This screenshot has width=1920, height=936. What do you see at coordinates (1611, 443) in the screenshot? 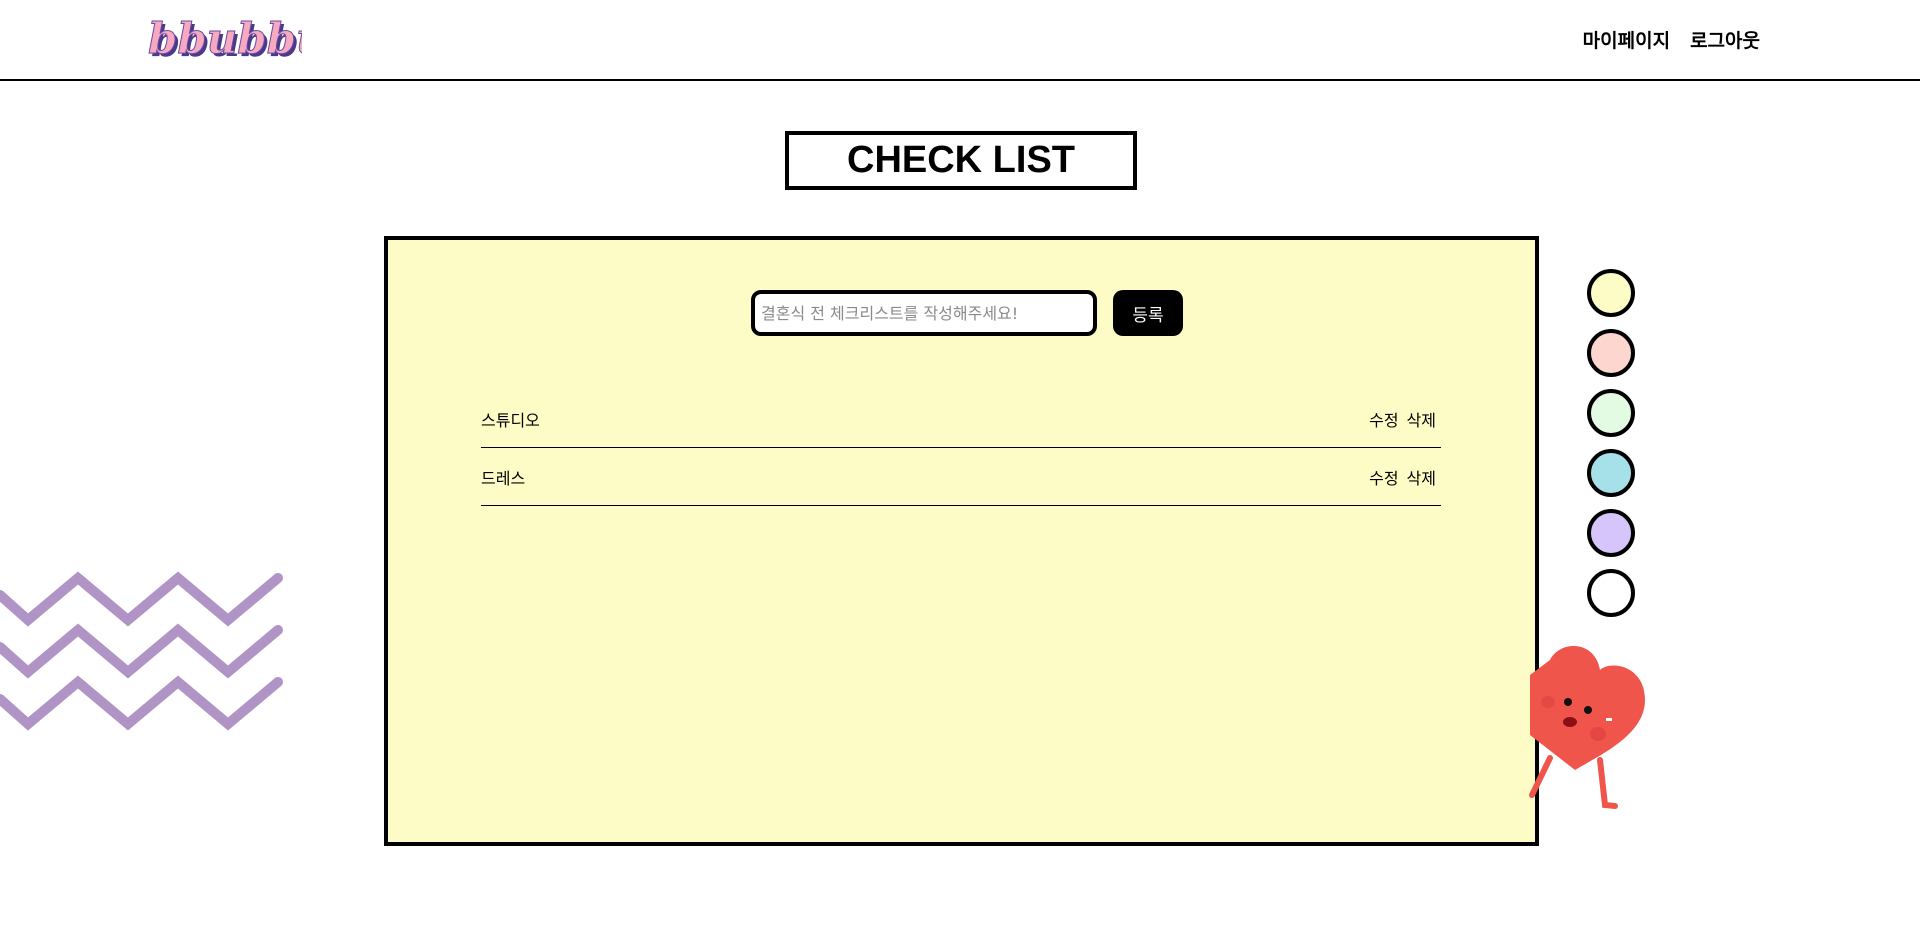
I see `color-swatches` at bounding box center [1611, 443].